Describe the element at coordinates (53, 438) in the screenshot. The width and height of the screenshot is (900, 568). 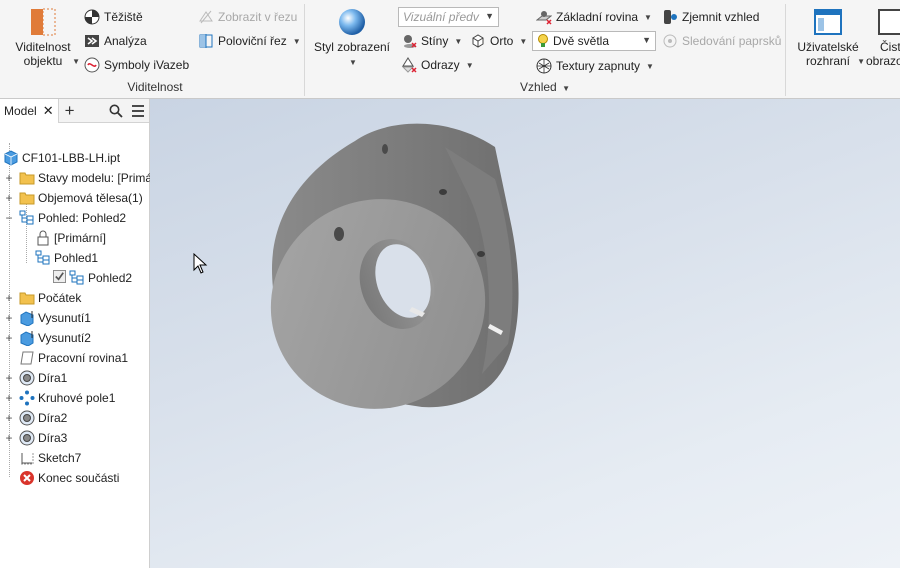
I see `tree-node-label: Díra3` at that location.